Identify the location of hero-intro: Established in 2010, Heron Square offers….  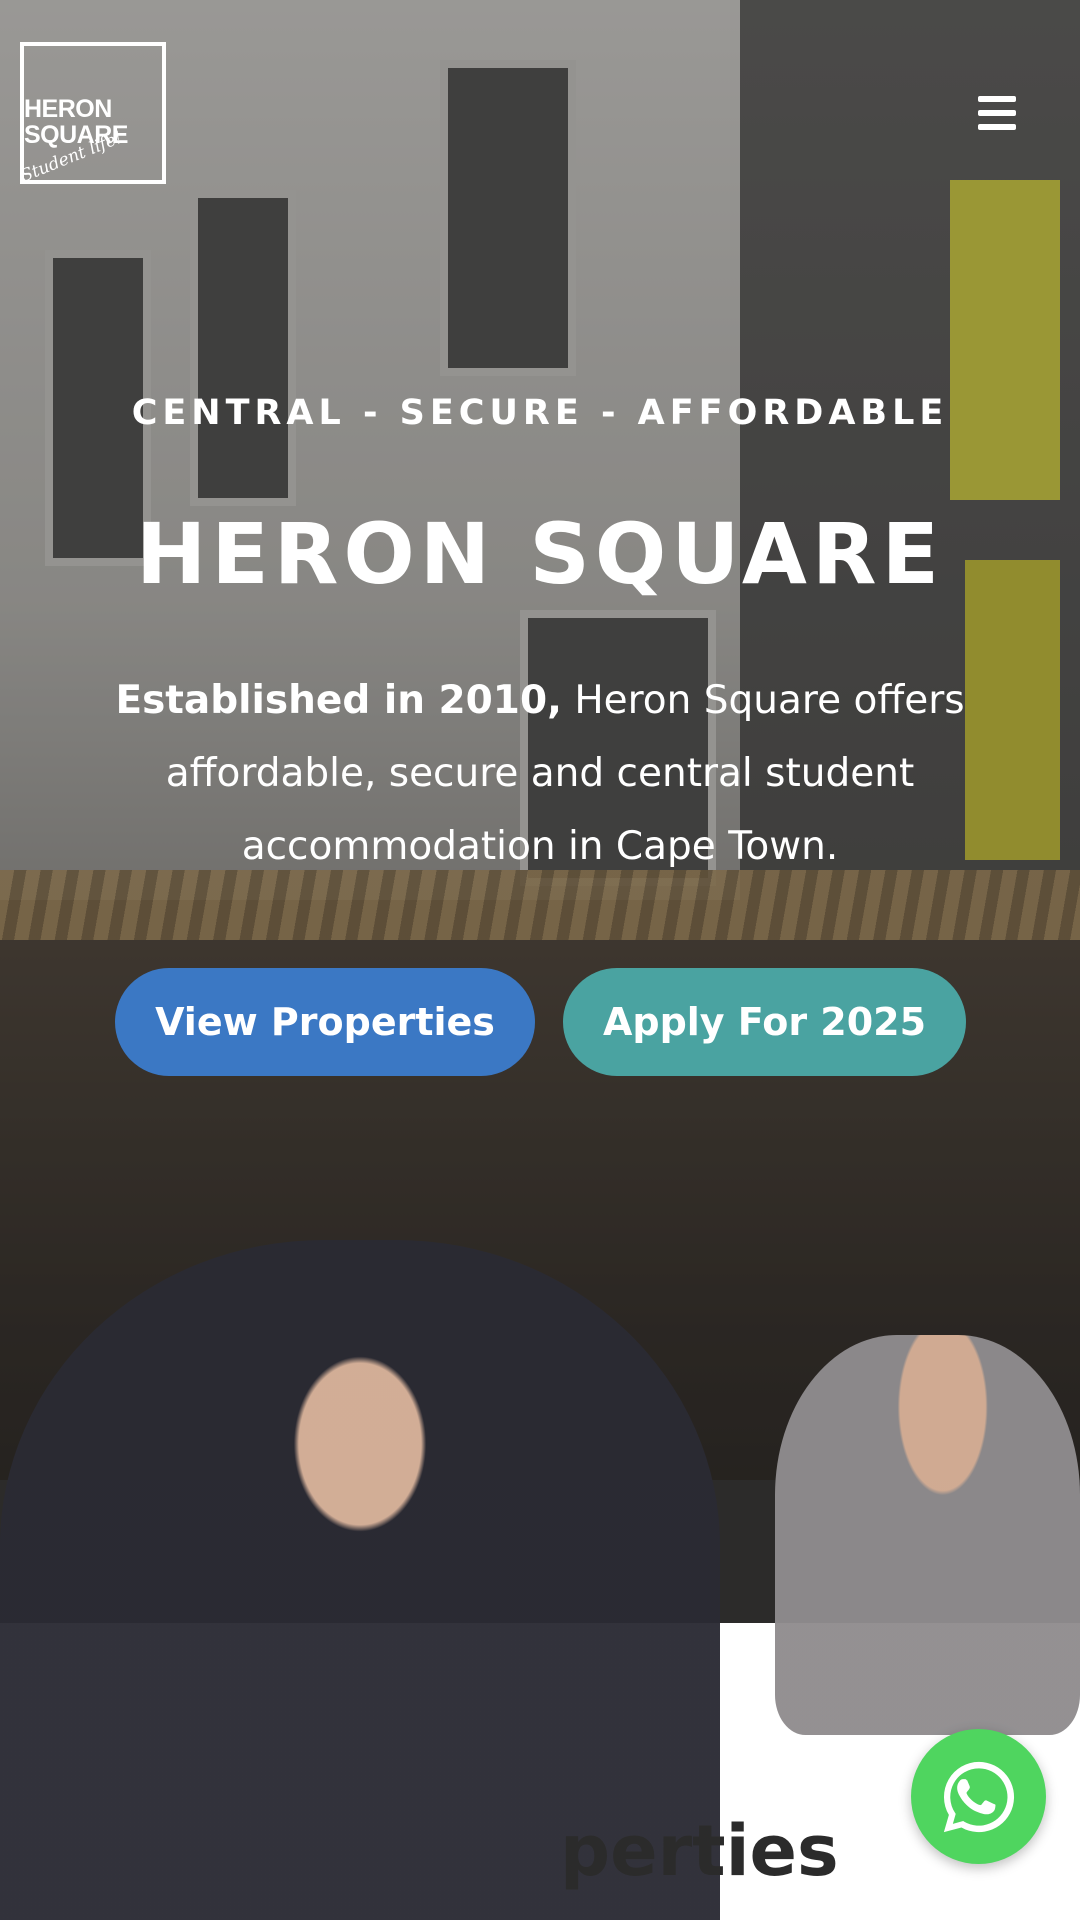
(540, 773).